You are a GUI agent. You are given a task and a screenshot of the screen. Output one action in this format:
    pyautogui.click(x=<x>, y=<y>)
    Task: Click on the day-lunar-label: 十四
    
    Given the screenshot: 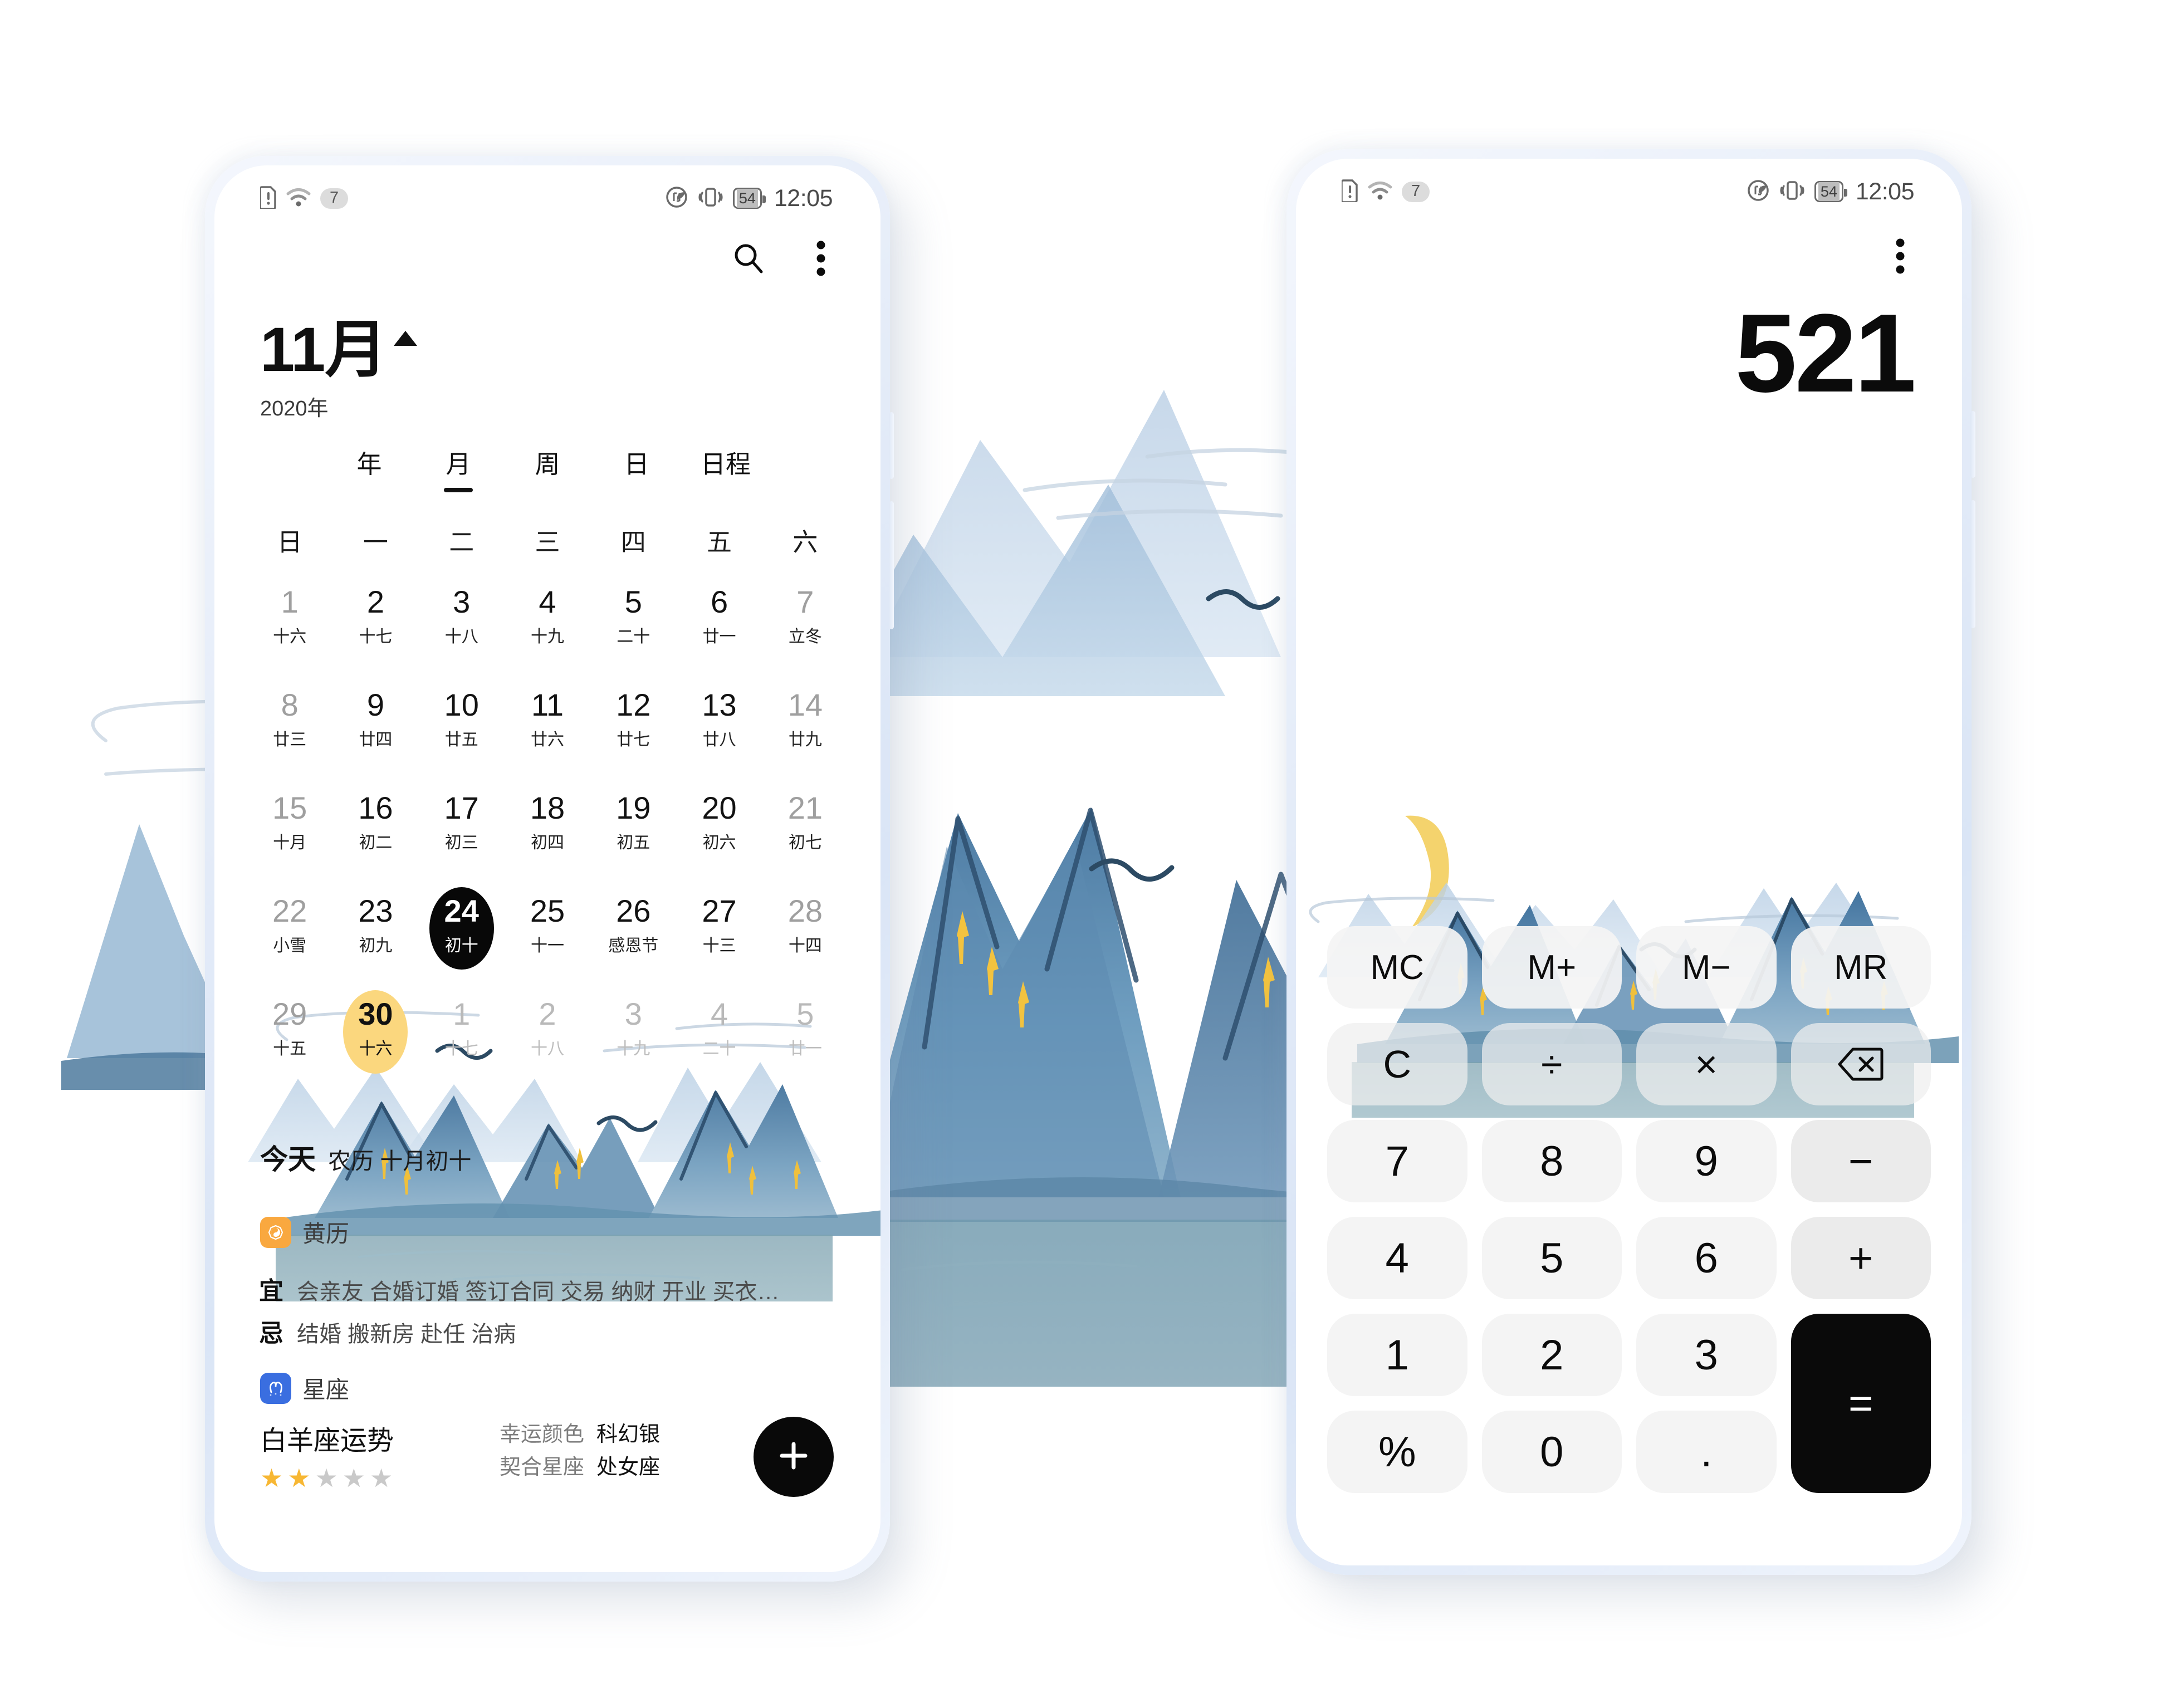 What is the action you would take?
    pyautogui.click(x=805, y=945)
    